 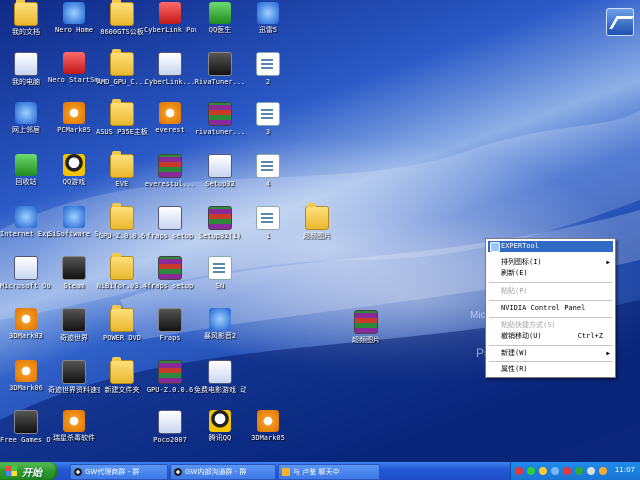 I want to click on desktop-icon-nibitor: NiBiTor.v3.4, so click(x=122, y=271).